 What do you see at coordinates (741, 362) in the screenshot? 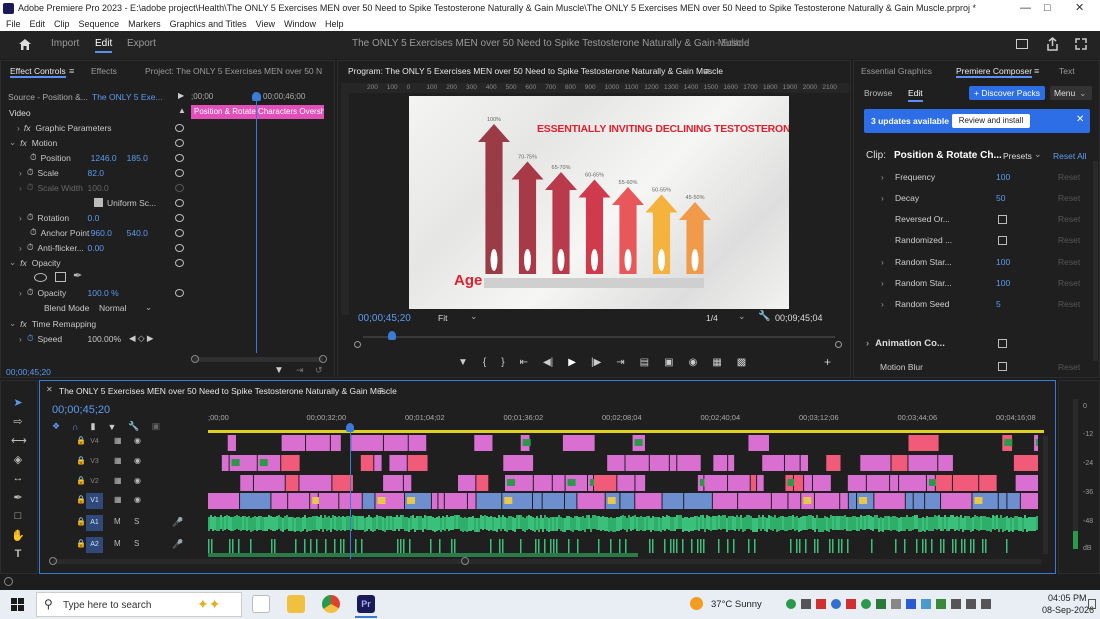
I see `overlay-icon: ▩` at bounding box center [741, 362].